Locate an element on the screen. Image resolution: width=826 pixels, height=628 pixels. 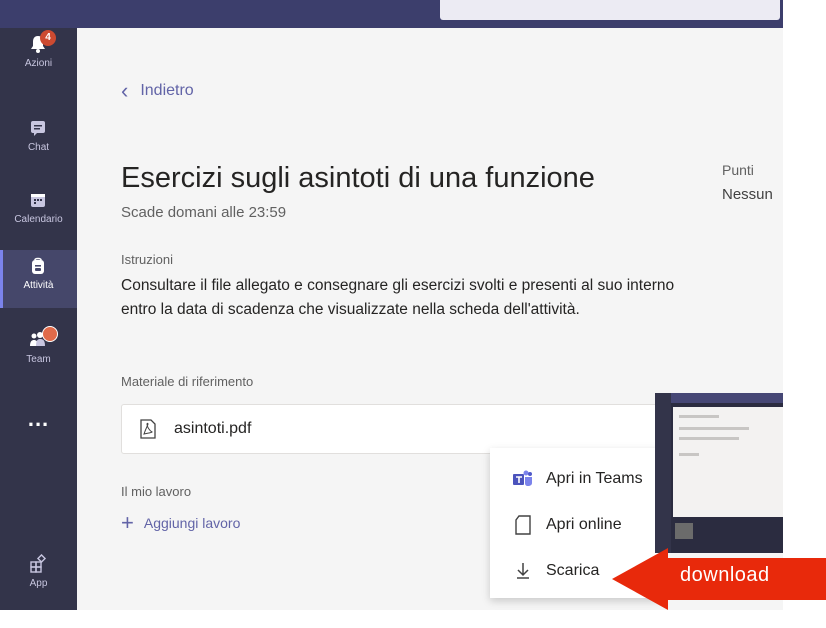
my-work-label: Il mio lavoro is located at coordinates (156, 491).